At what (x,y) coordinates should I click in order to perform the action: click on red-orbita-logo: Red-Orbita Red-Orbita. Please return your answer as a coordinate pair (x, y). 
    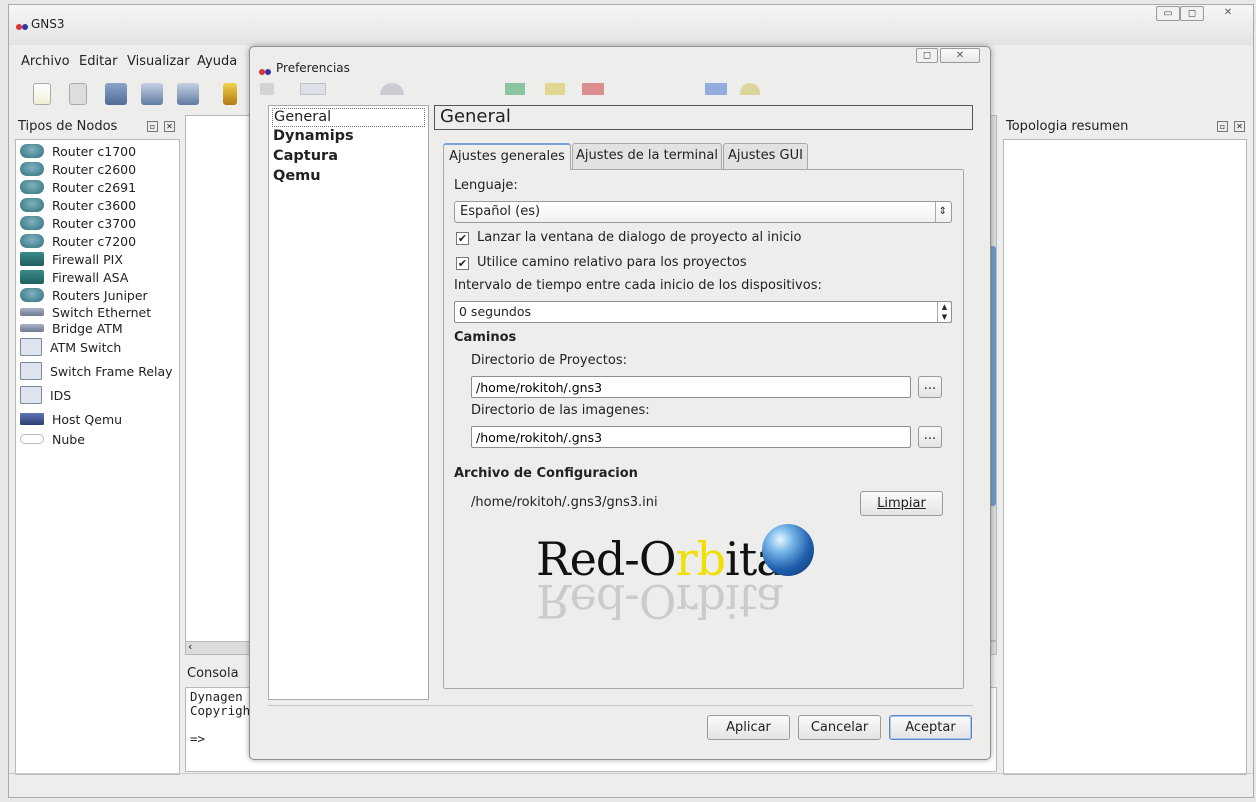
    Looking at the image, I should click on (681, 575).